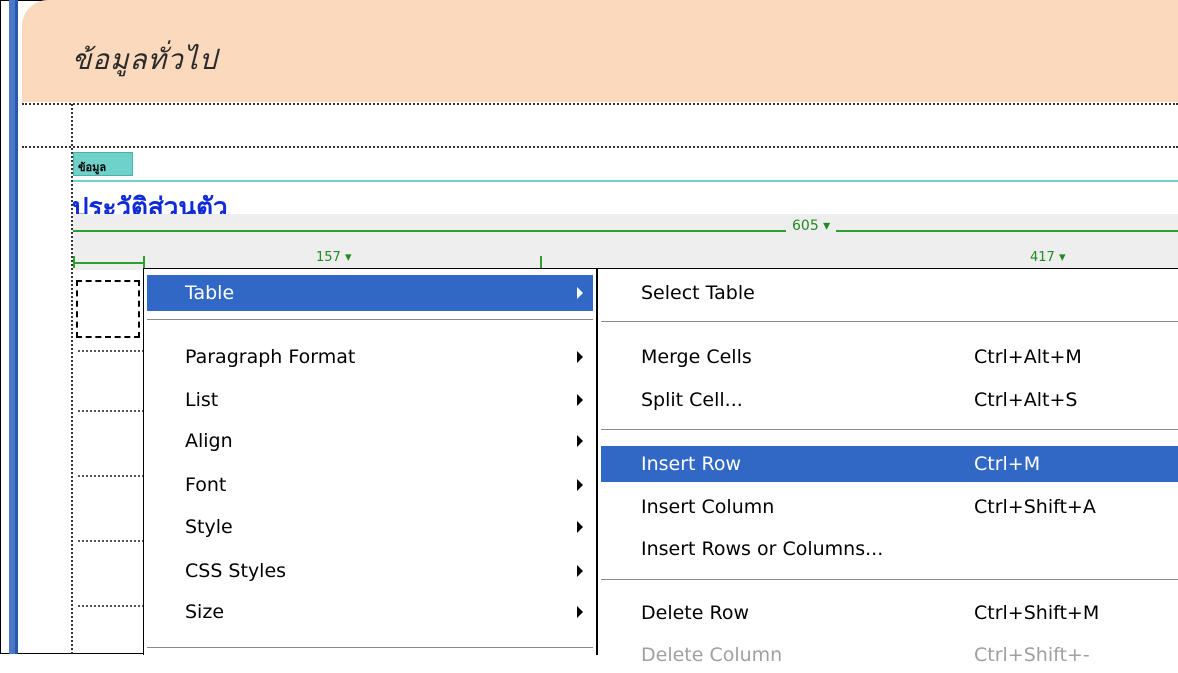 The width and height of the screenshot is (1178, 673). Describe the element at coordinates (1026, 400) in the screenshot. I see `menu-item-shortcut: Ctrl+Alt+S` at that location.